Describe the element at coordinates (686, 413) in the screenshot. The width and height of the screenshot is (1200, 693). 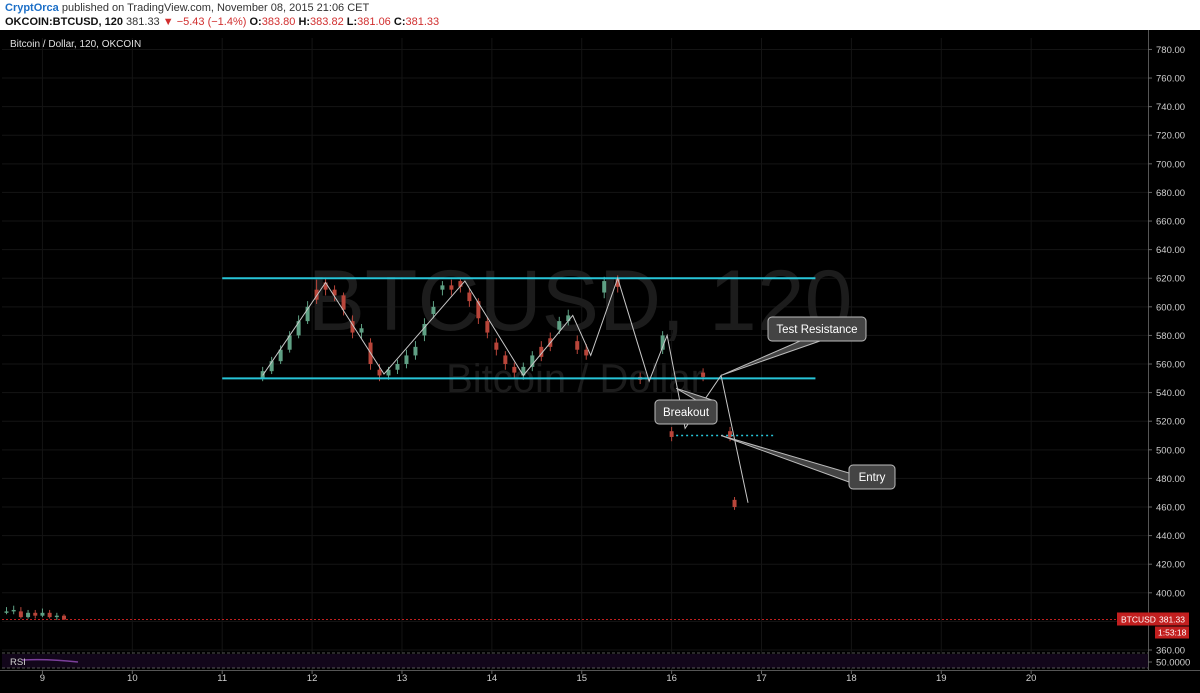
I see `callout-text: Breakout` at that location.